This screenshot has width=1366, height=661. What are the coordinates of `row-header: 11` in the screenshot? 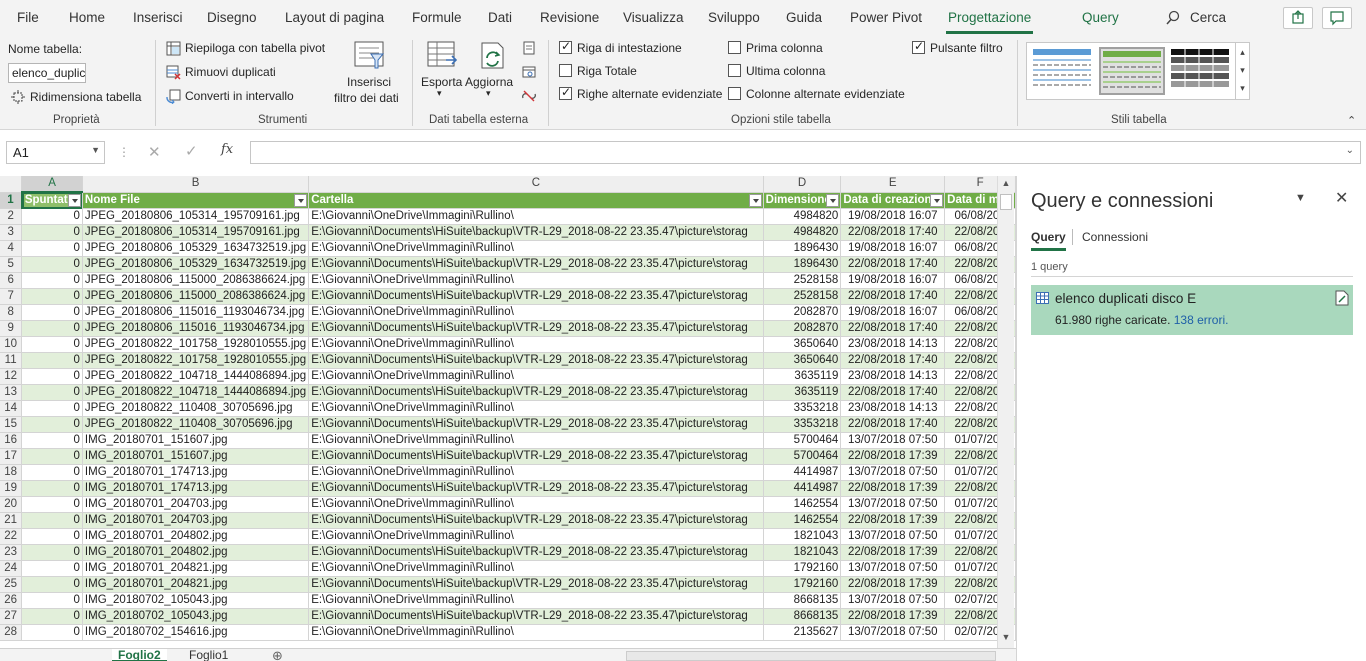 It's located at (11, 360).